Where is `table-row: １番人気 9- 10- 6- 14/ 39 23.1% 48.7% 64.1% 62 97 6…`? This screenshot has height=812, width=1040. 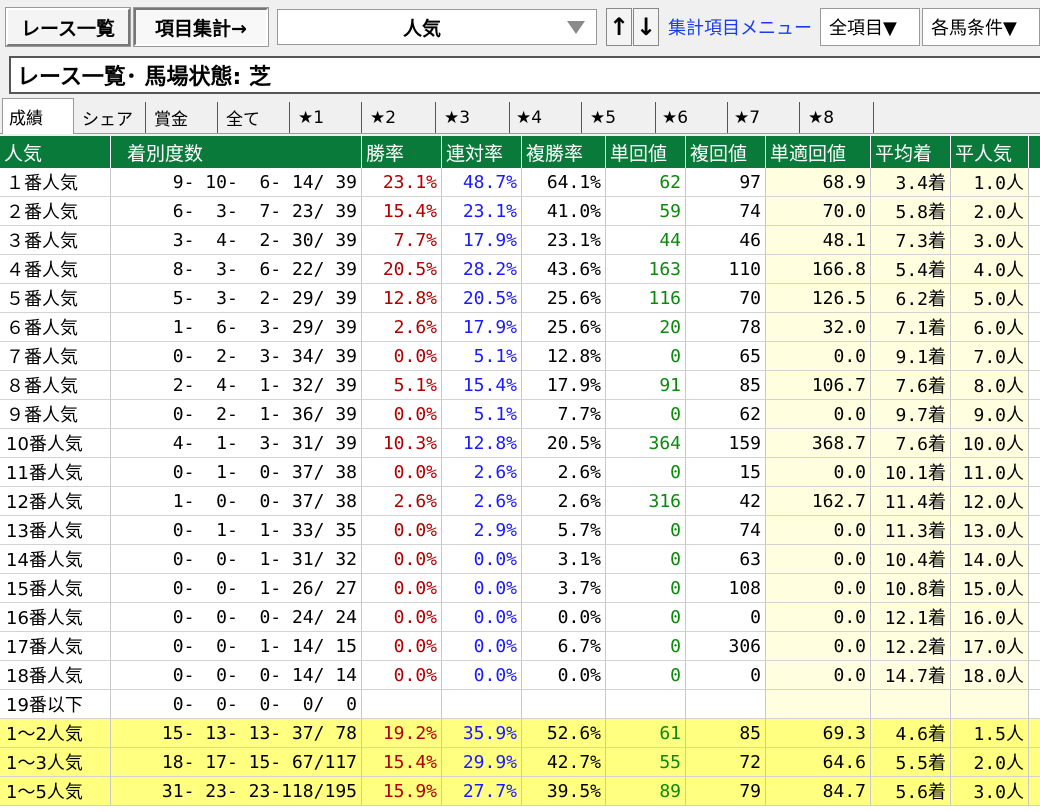
table-row: １番人気 9- 10- 6- 14/ 39 23.1% 48.7% 64.1% 62 97 6… is located at coordinates (520, 182).